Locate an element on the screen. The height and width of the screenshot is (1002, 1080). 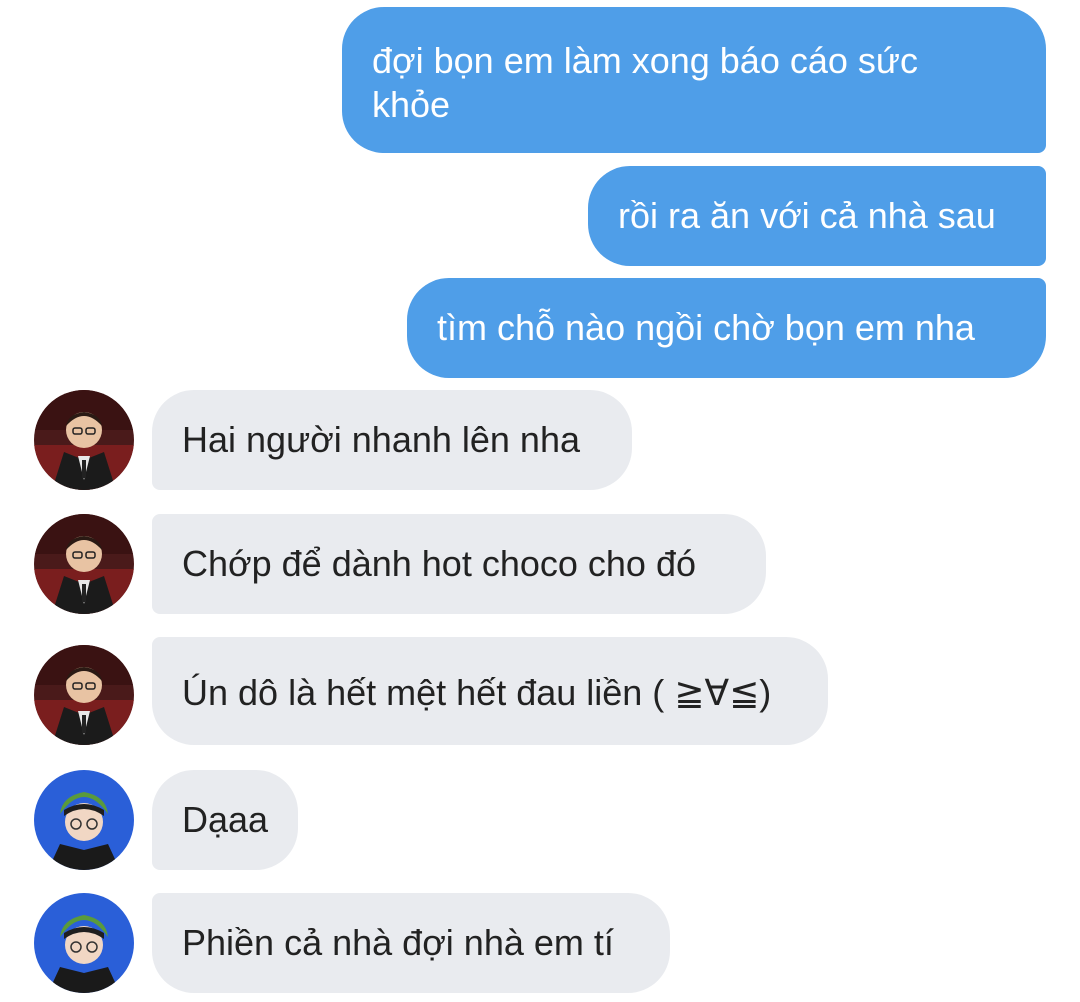
outgoing-message: tìm chỗ nào ngồi chờ bọn em nha is located at coordinates (726, 328).